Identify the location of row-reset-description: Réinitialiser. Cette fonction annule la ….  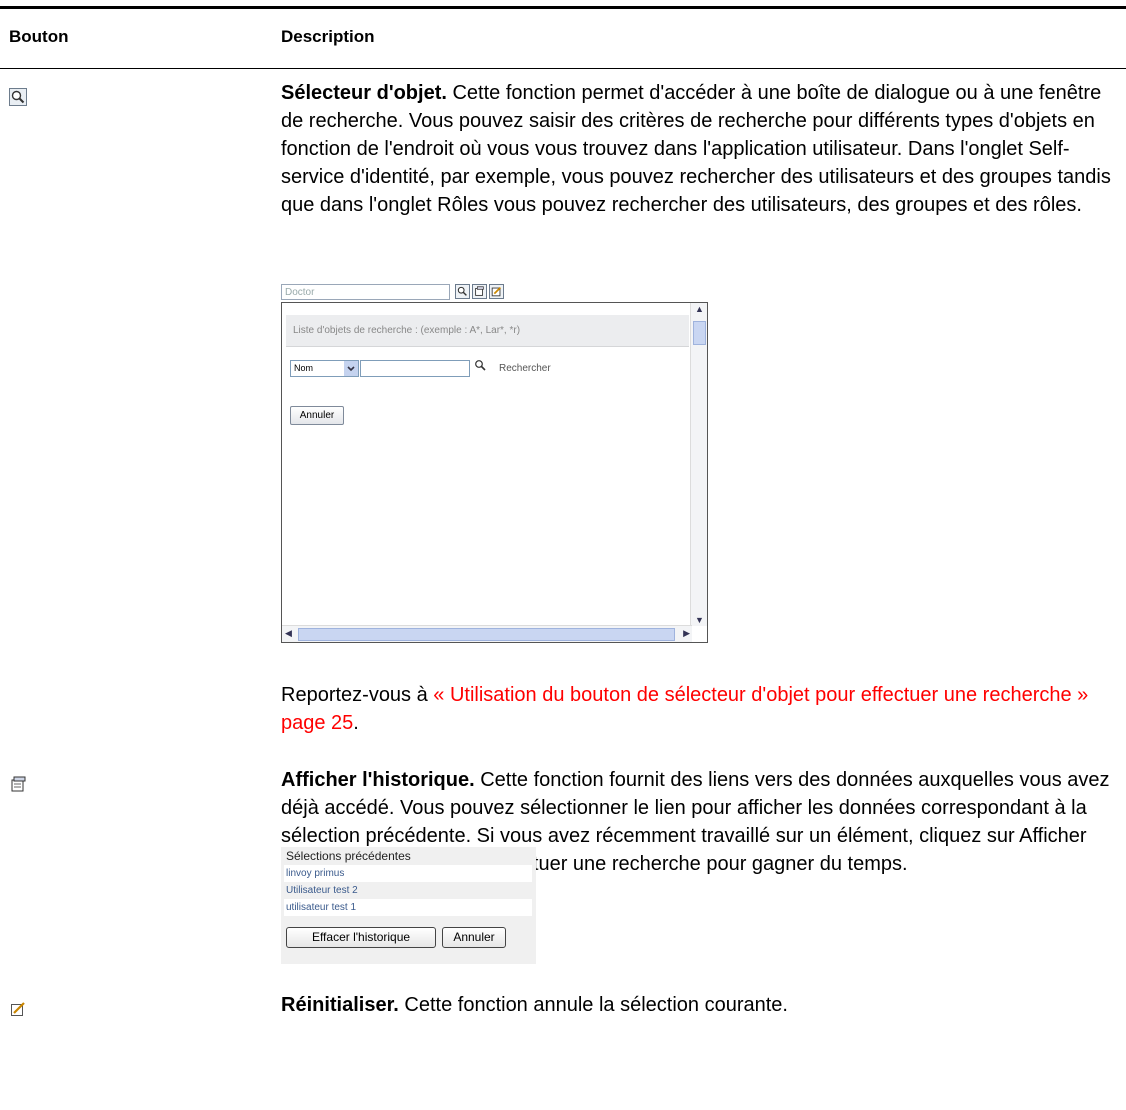
(701, 1005).